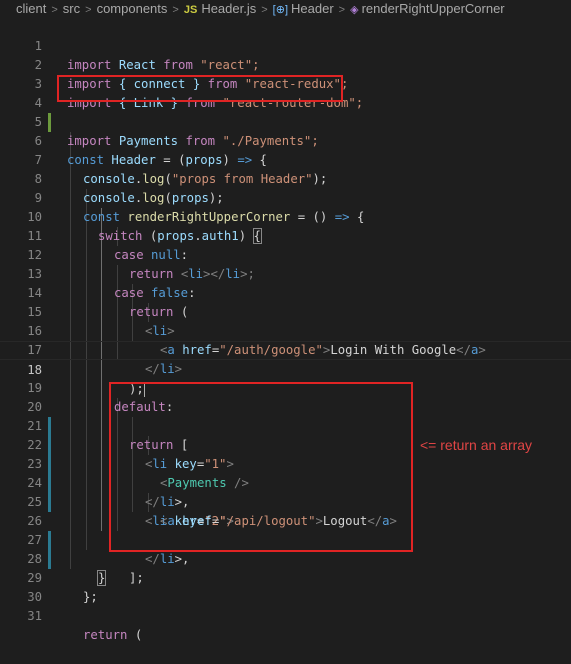 This screenshot has height=664, width=571. I want to click on code-line: 7 console.log("props from Header");, so click(285, 159).